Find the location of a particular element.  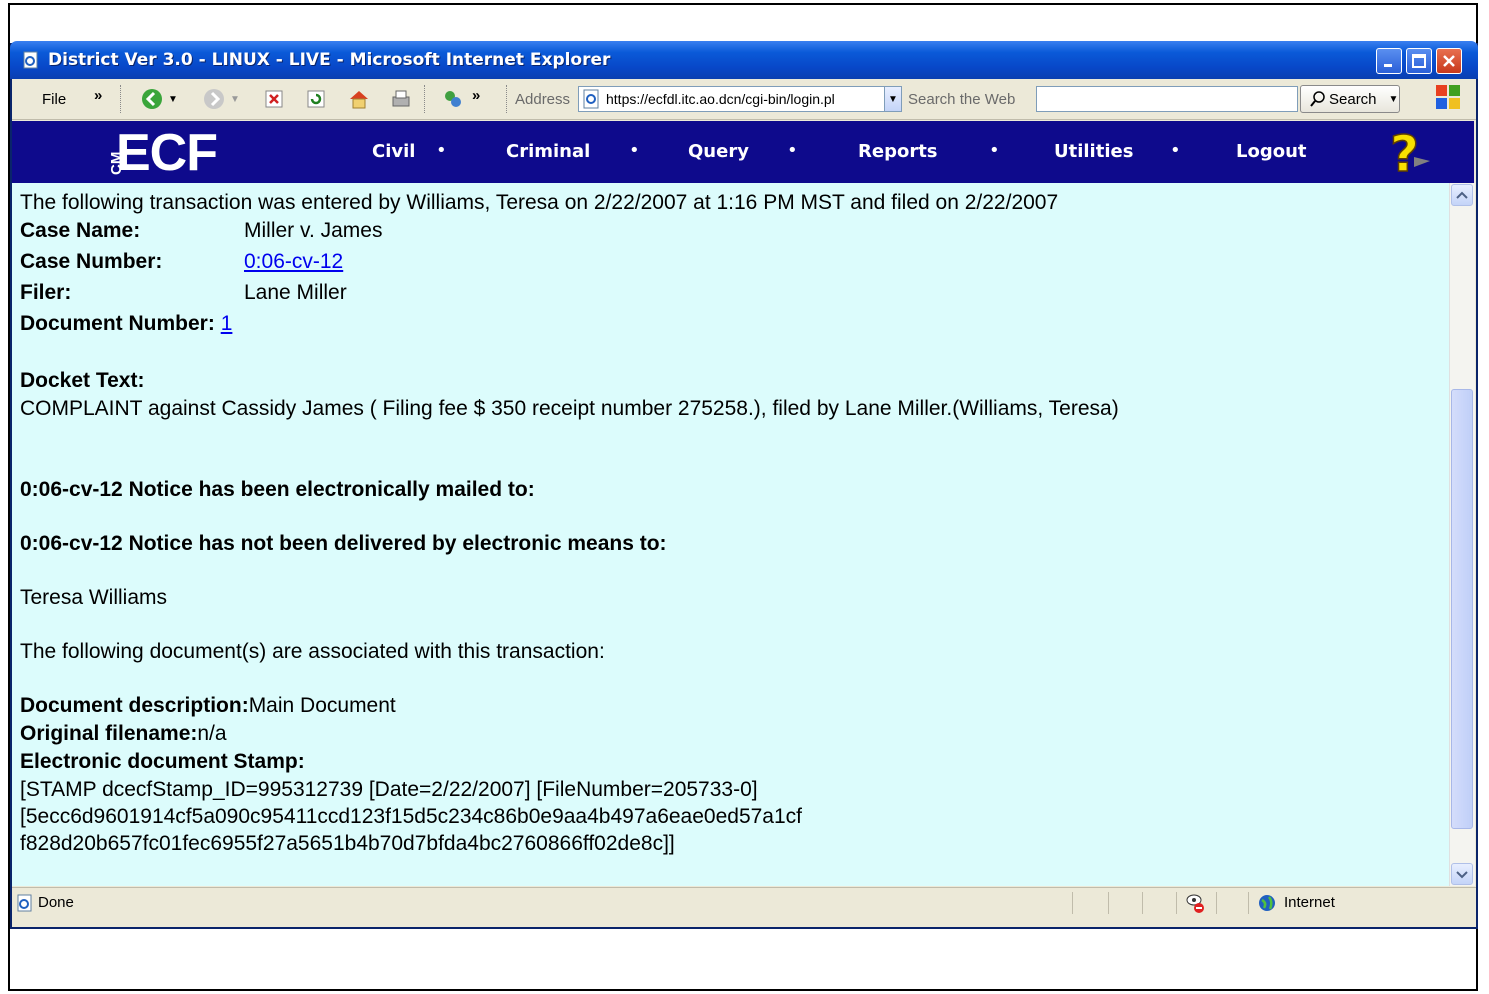

stop-button is located at coordinates (274, 99).